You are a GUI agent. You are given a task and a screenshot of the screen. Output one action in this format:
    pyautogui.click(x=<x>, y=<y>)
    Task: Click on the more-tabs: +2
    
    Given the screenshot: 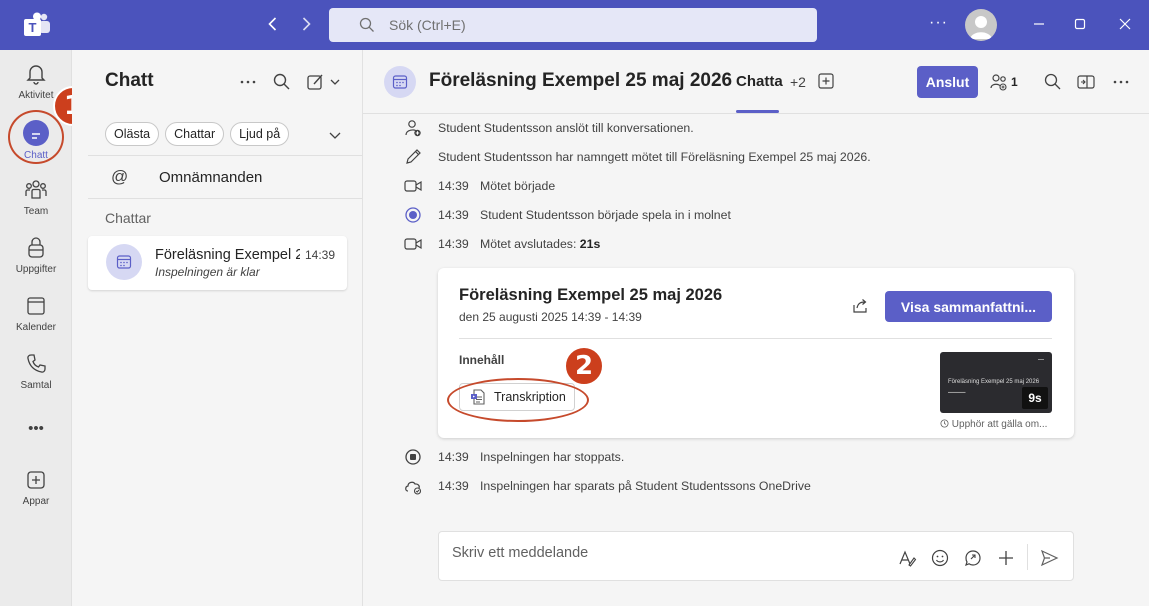 What is the action you would take?
    pyautogui.click(x=798, y=82)
    